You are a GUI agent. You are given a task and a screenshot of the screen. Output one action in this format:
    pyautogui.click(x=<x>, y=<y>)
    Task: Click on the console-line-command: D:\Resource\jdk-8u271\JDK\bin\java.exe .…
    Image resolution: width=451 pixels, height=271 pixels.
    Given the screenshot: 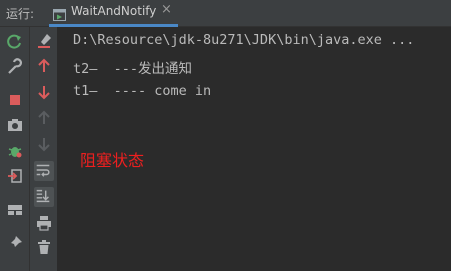 What is the action you would take?
    pyautogui.click(x=244, y=40)
    